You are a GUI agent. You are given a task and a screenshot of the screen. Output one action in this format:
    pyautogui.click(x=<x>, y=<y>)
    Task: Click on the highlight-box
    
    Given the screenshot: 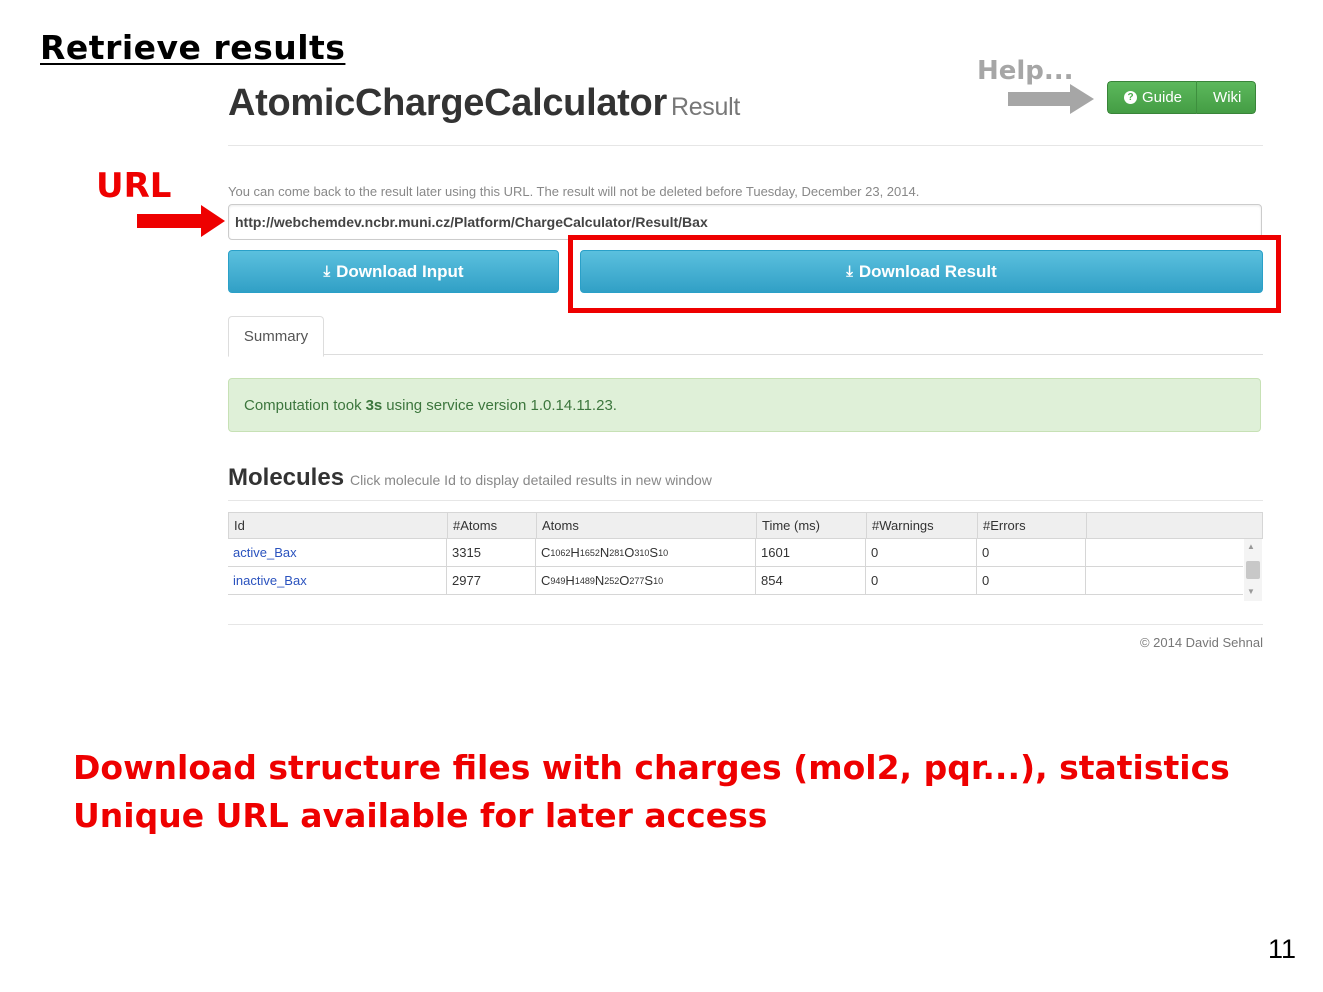 What is the action you would take?
    pyautogui.click(x=924, y=274)
    